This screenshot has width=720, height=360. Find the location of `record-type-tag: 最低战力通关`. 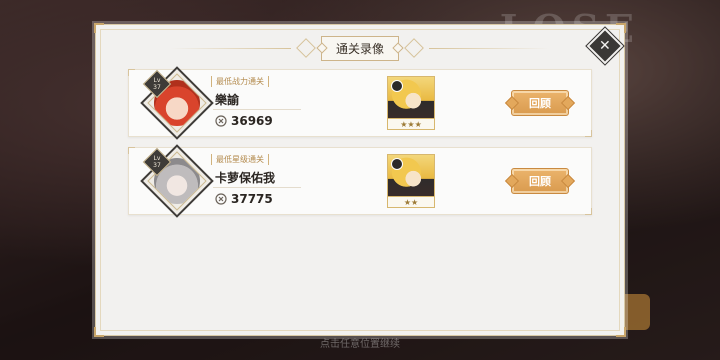

record-type-tag: 最低战力通关 is located at coordinates (240, 81).